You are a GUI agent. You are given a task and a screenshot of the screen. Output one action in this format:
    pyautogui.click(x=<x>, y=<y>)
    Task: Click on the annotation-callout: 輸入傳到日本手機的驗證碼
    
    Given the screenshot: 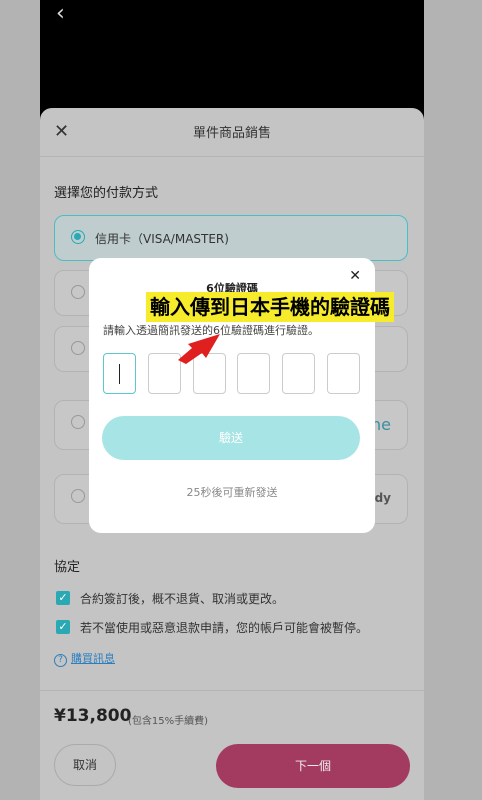 What is the action you would take?
    pyautogui.click(x=270, y=307)
    